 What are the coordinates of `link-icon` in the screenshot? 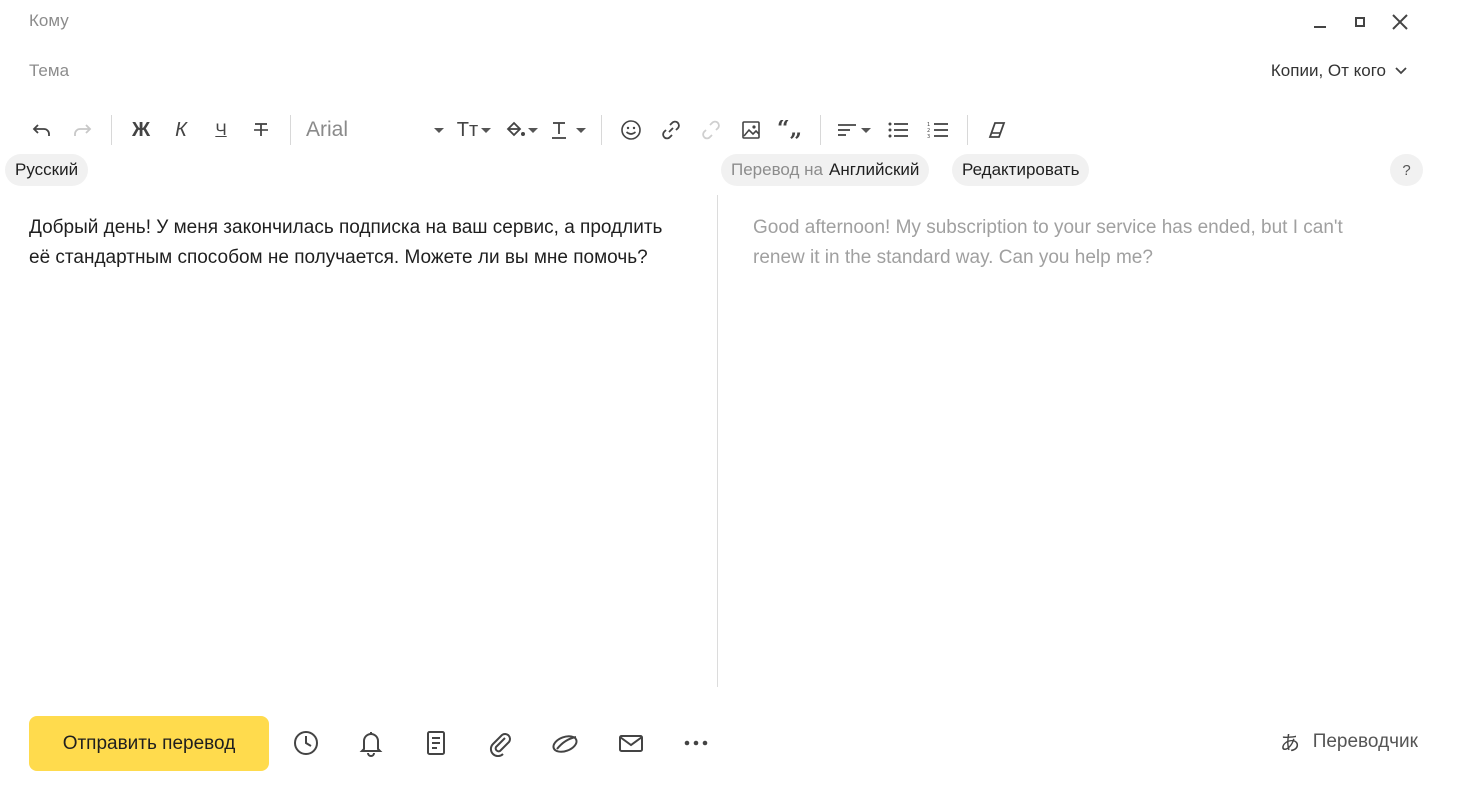 It's located at (671, 130).